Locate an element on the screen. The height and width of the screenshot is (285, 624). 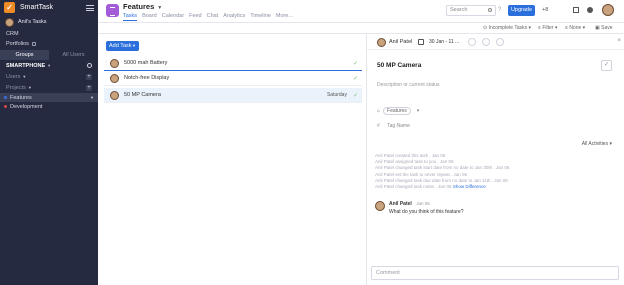
help-icon: ? is located at coordinates (499, 10).